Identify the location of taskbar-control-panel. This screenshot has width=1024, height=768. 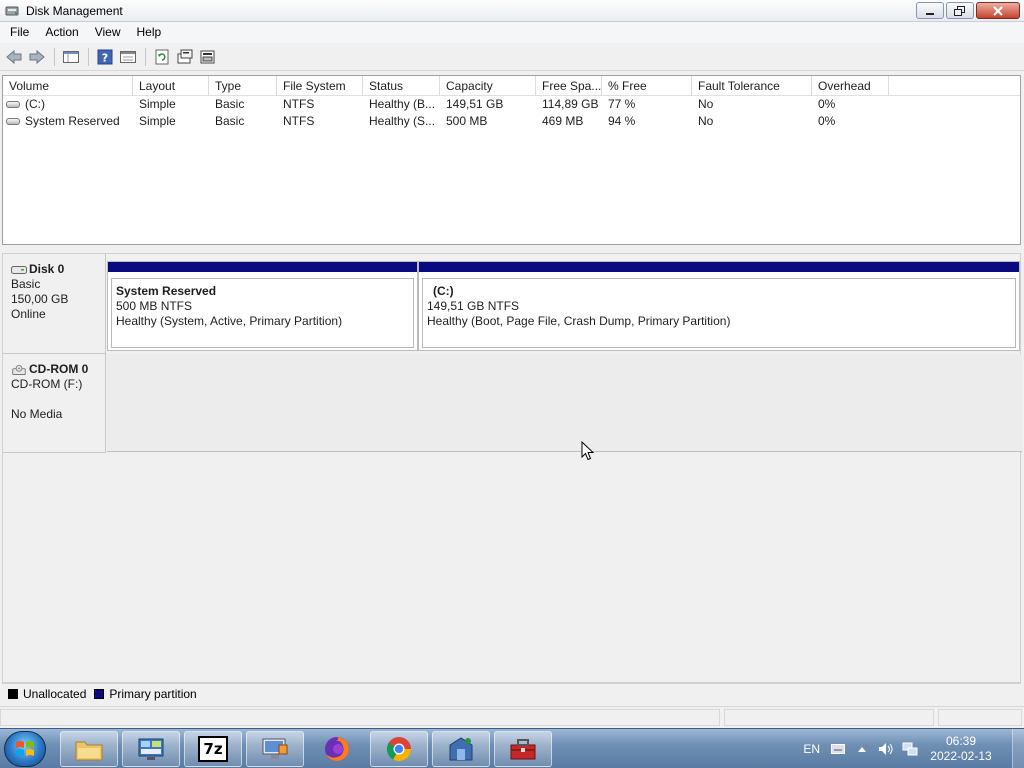
(151, 749).